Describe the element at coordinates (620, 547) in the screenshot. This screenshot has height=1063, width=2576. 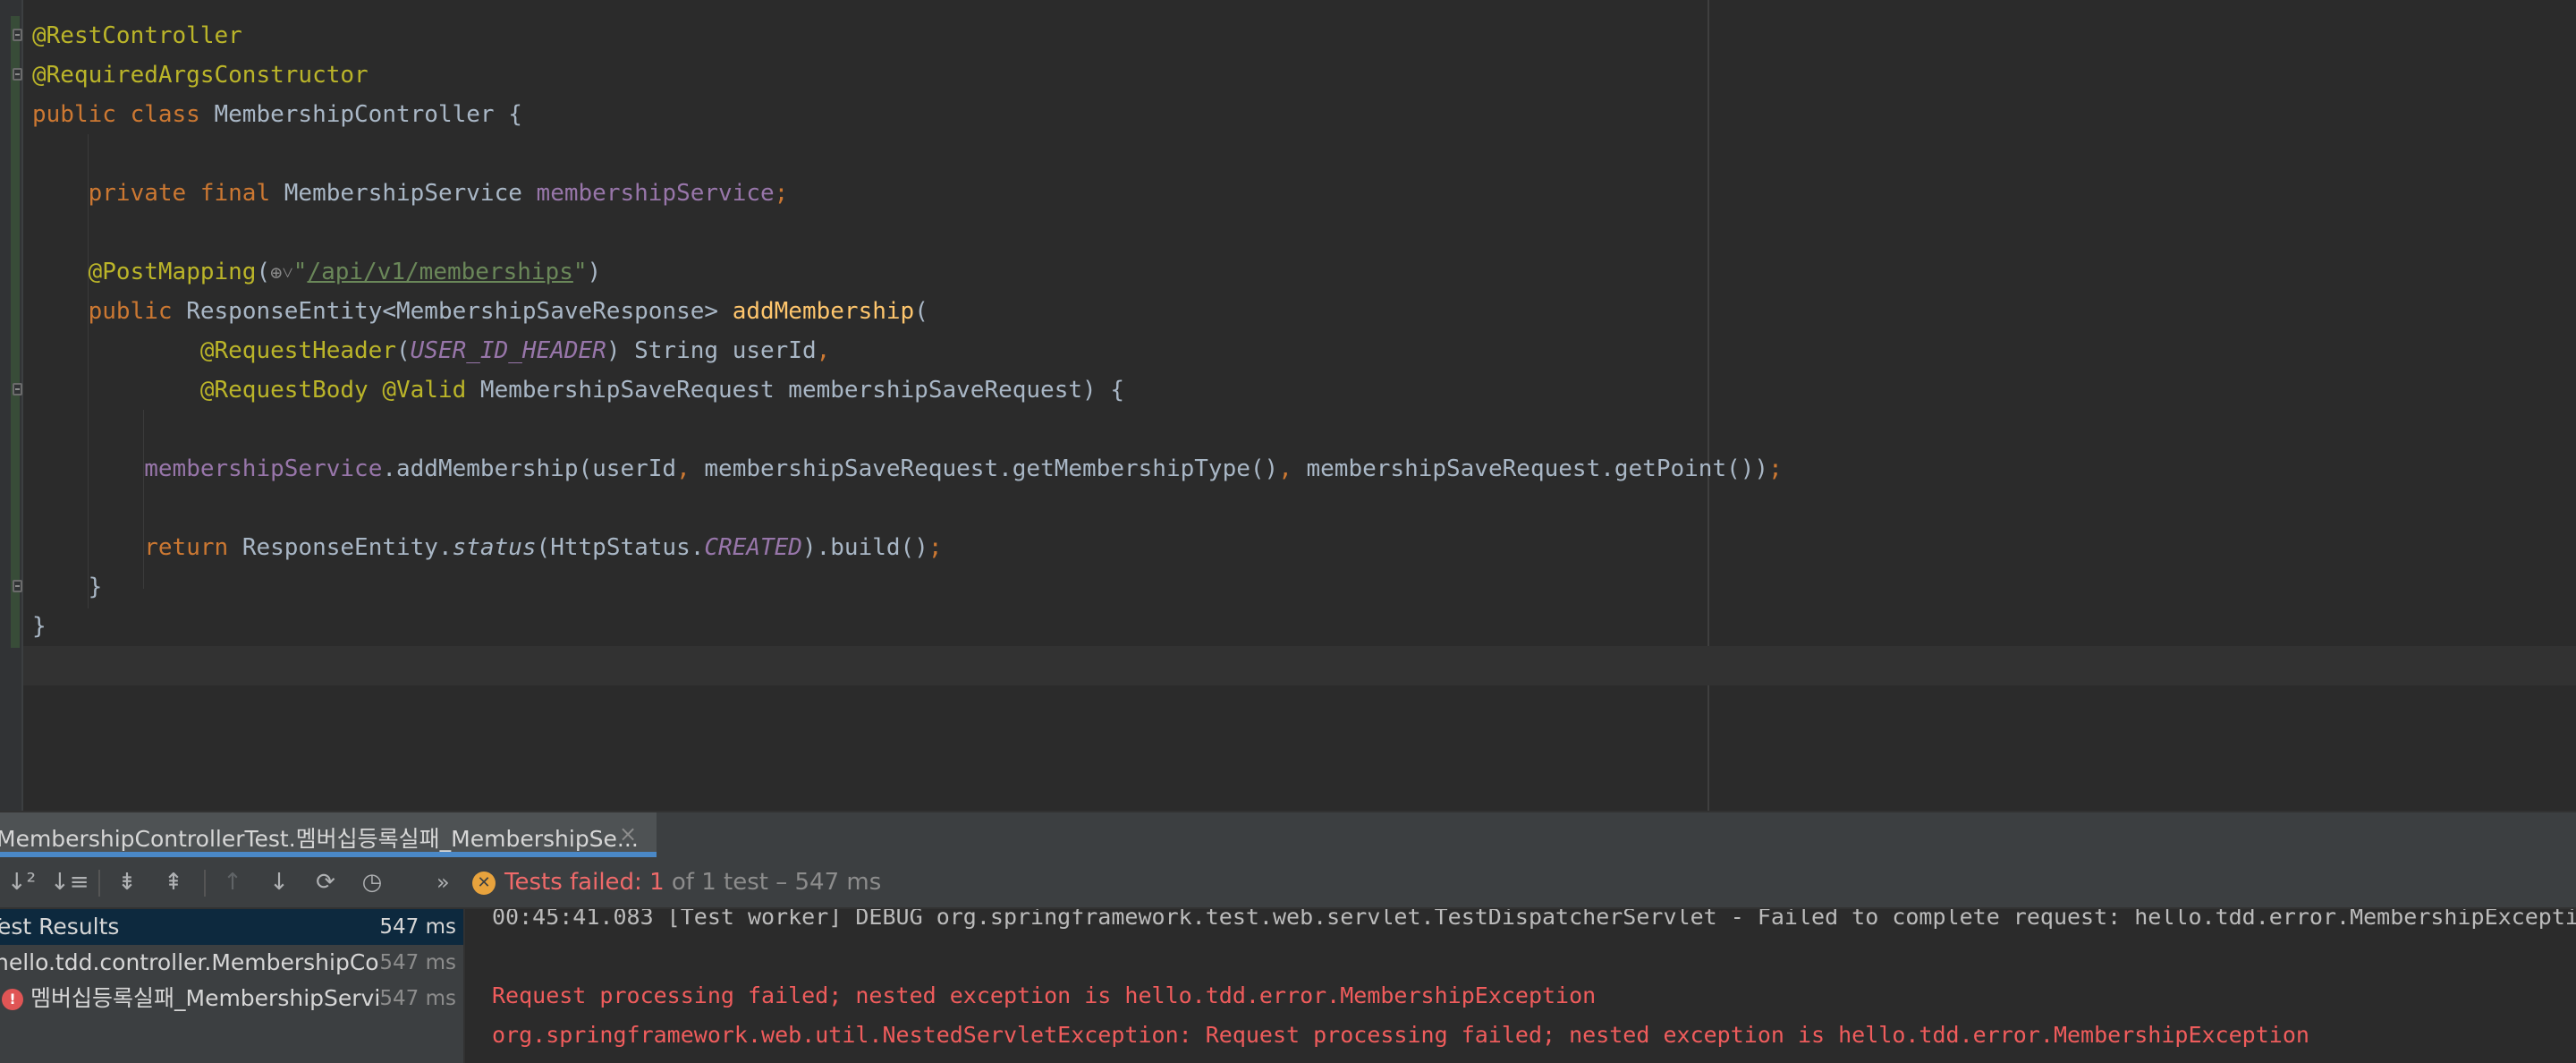
I see `code-token: (HttpStatus.` at that location.